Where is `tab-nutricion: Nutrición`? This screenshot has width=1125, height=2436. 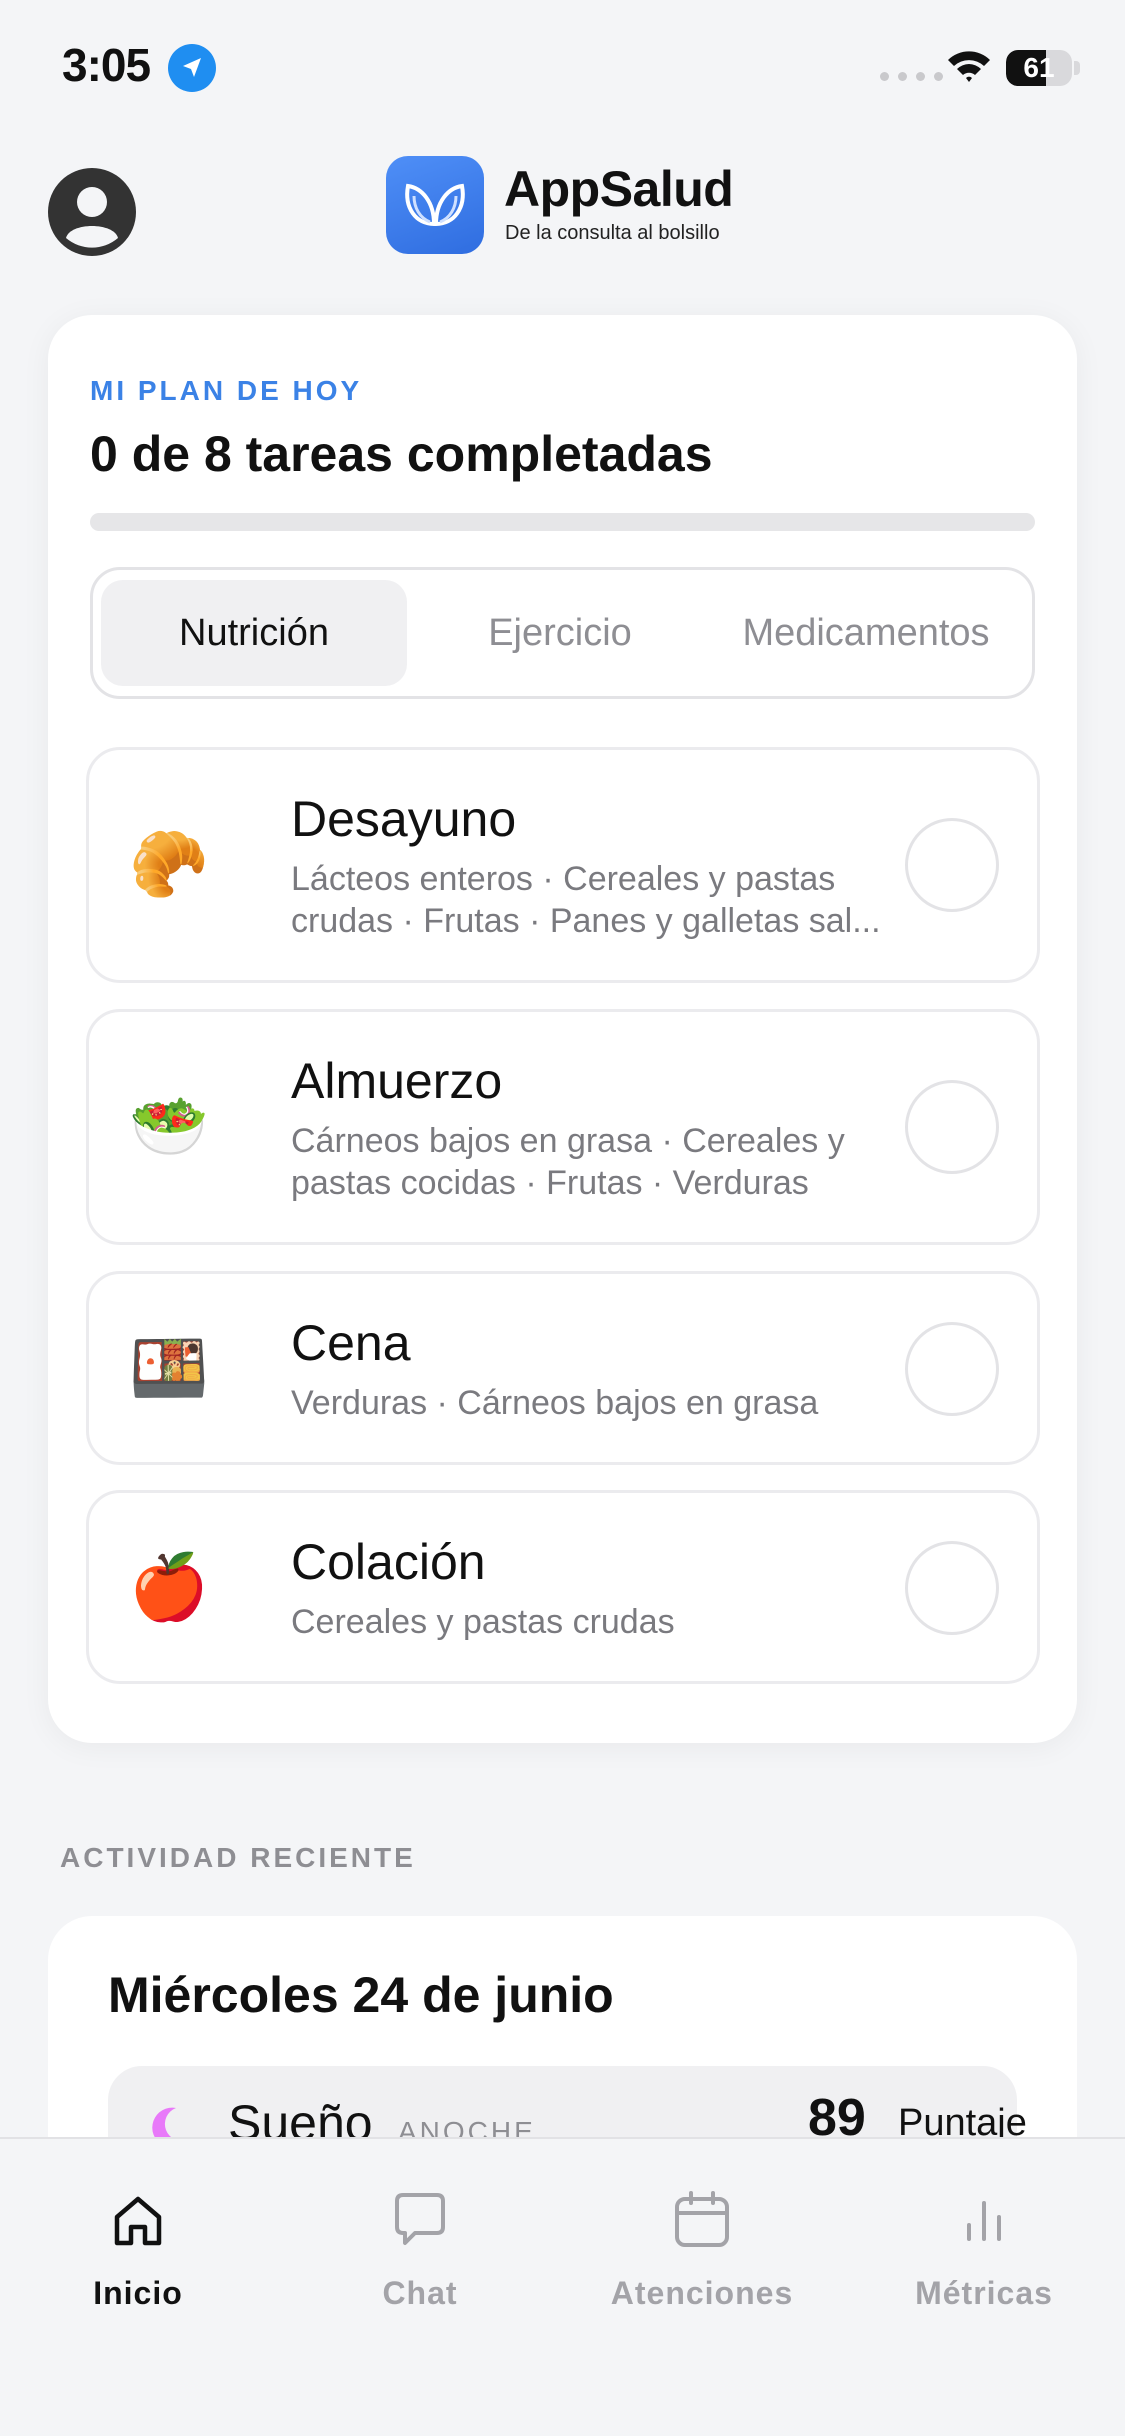 tab-nutricion: Nutrición is located at coordinates (254, 633).